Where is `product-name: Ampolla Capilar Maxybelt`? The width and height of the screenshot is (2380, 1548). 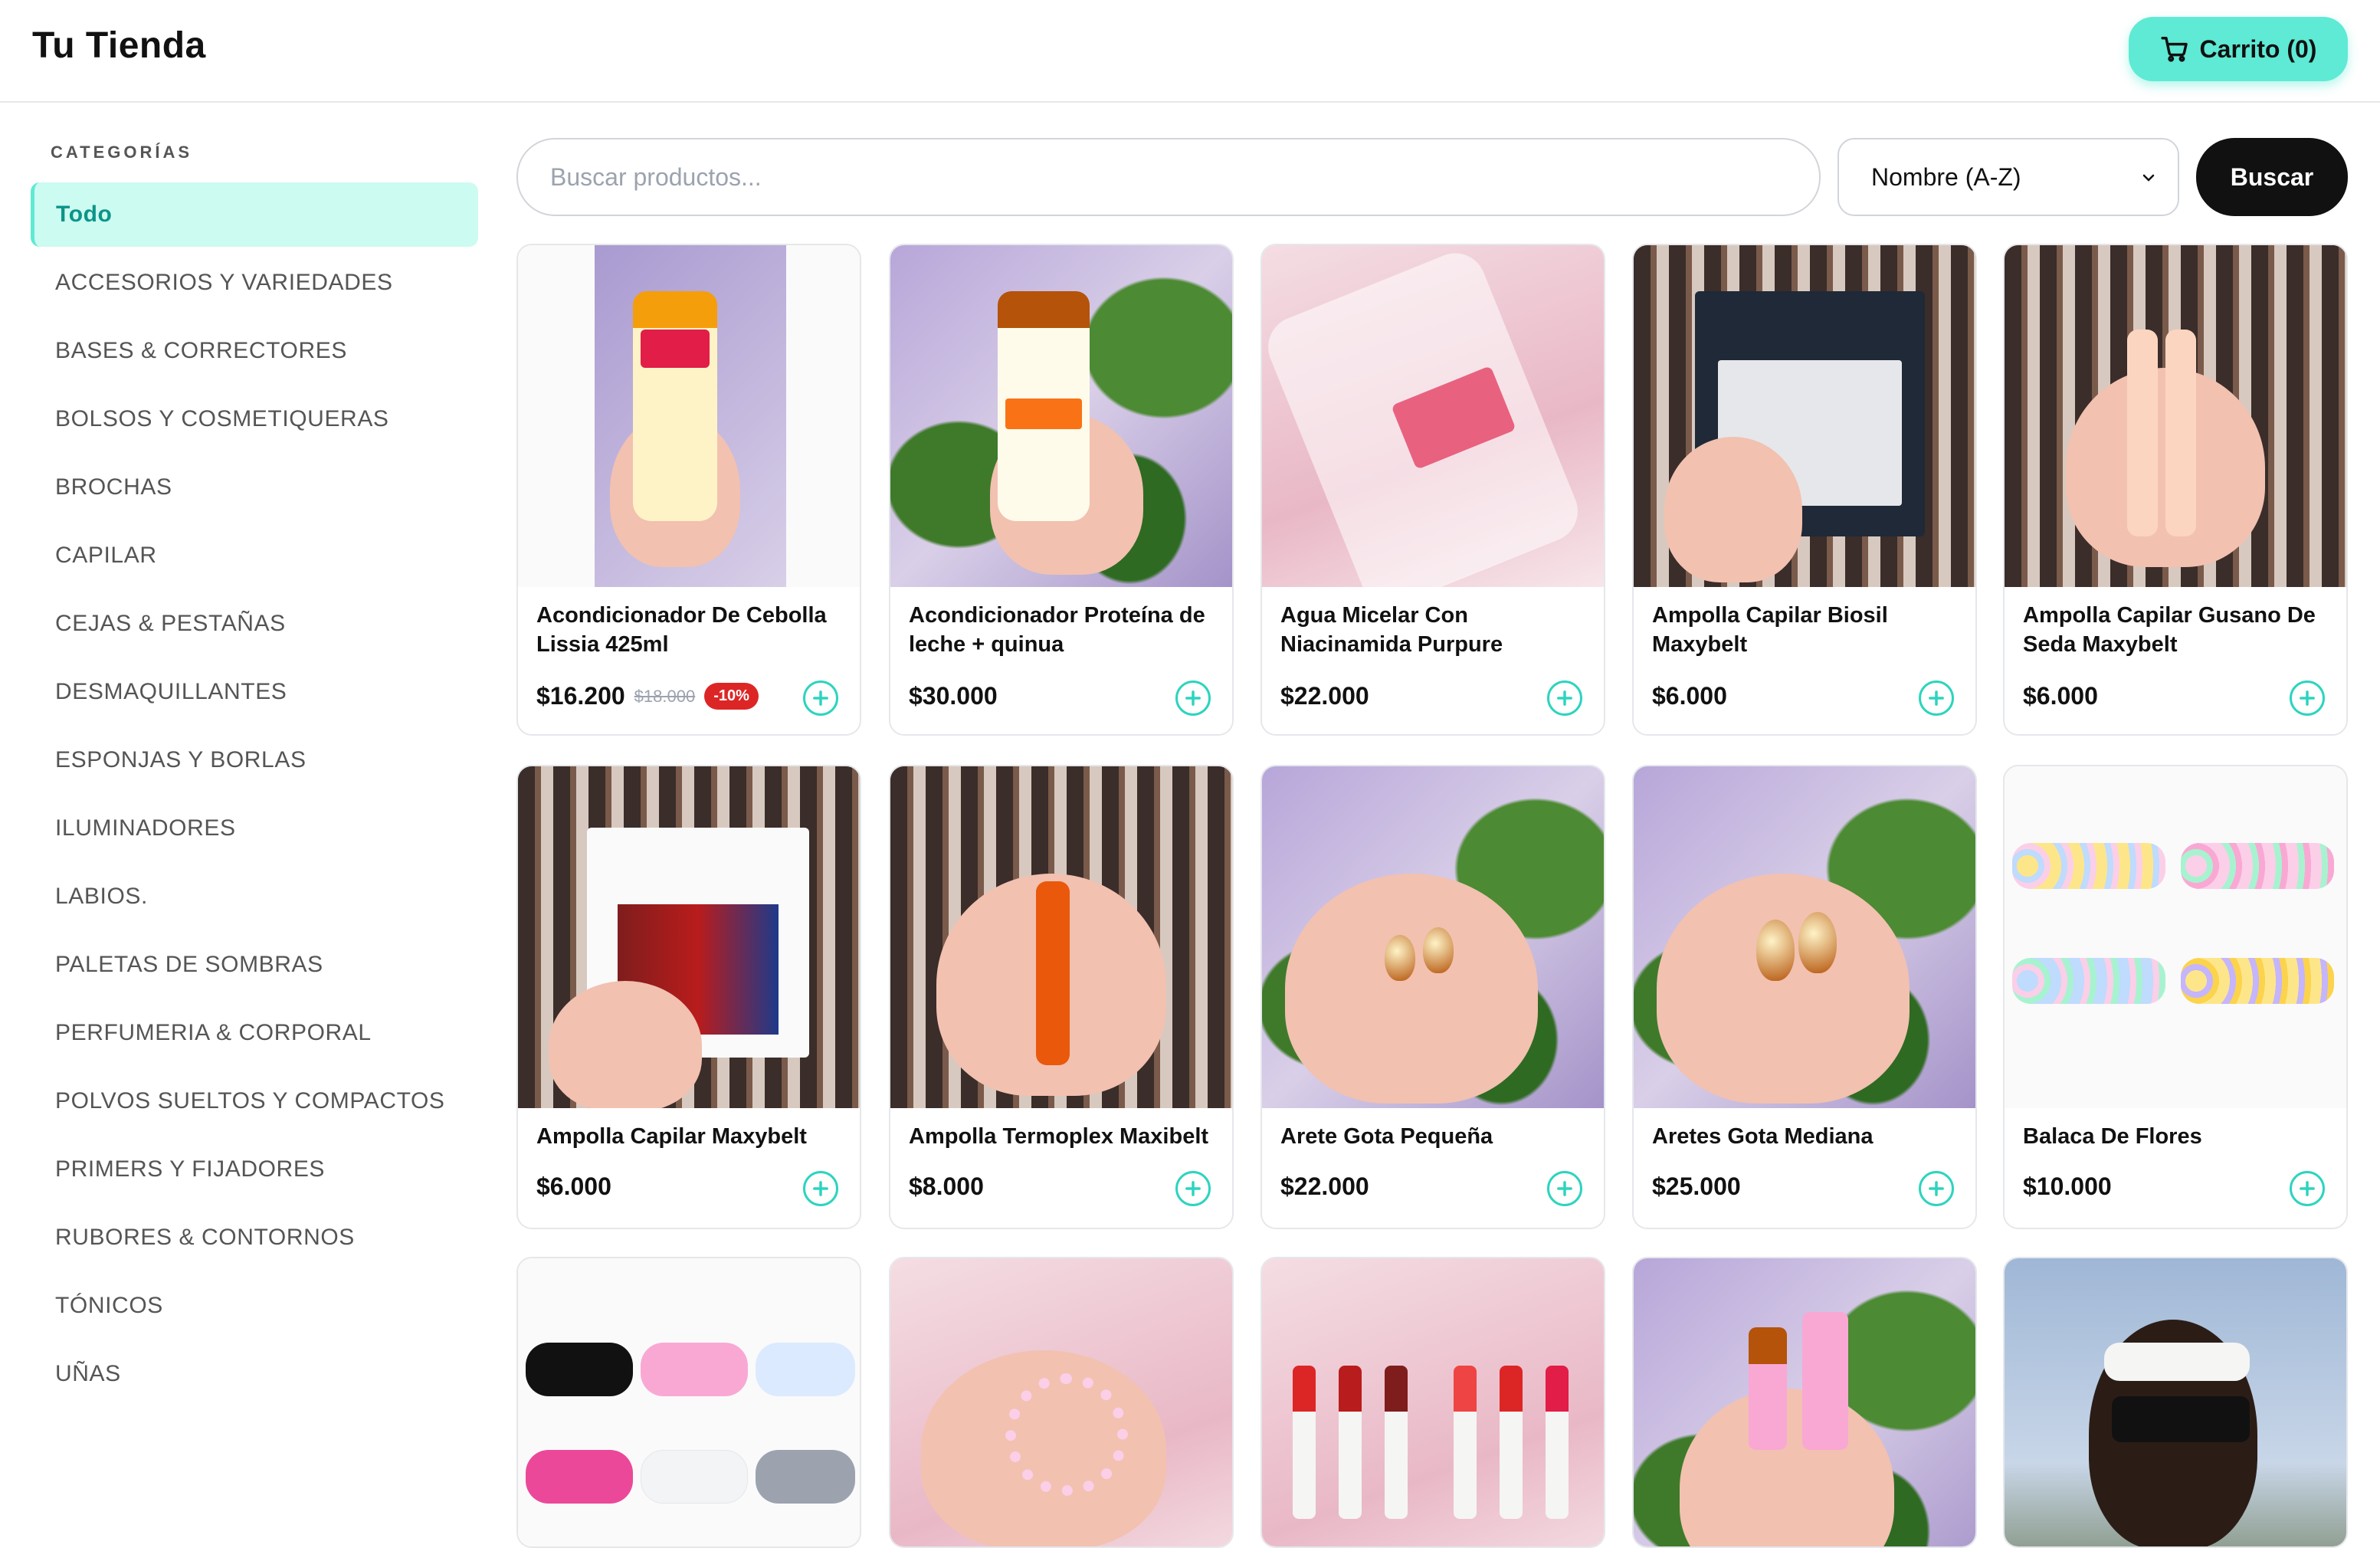
product-name: Ampolla Capilar Maxybelt is located at coordinates (689, 1136).